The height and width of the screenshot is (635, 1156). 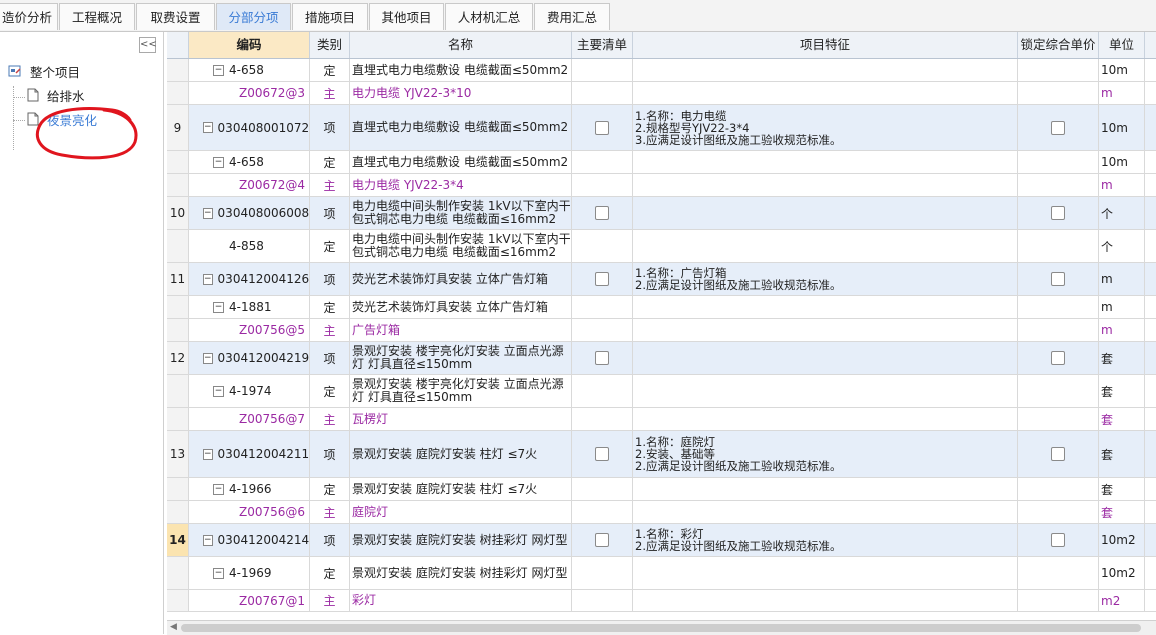 I want to click on table-row: Z00672@3 主电力电缆 YJV22-3*10 m, so click(x=661, y=93).